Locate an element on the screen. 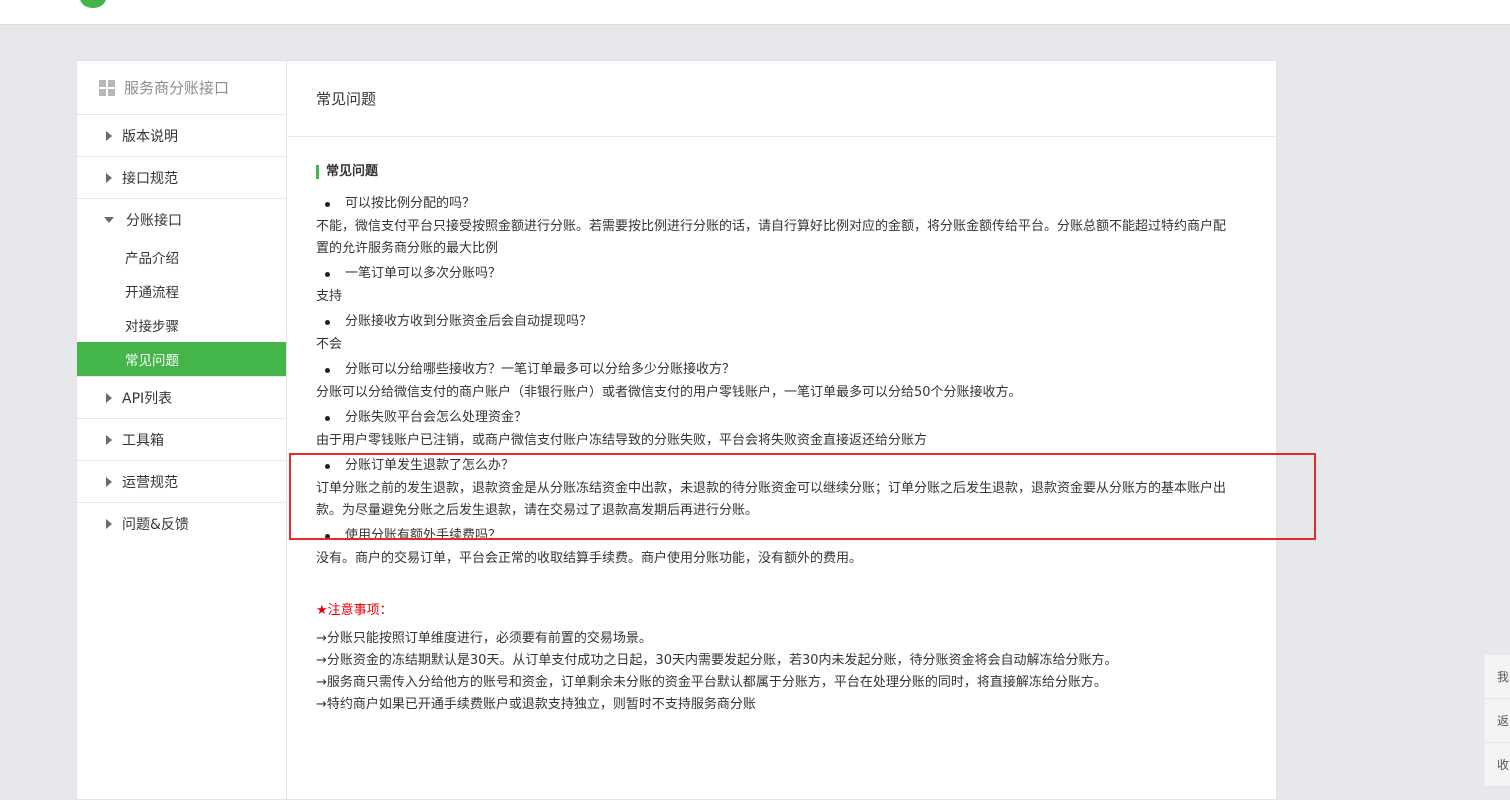 Image resolution: width=1510 pixels, height=800 pixels. sidebar-item-label: 问题&反馈 is located at coordinates (155, 524).